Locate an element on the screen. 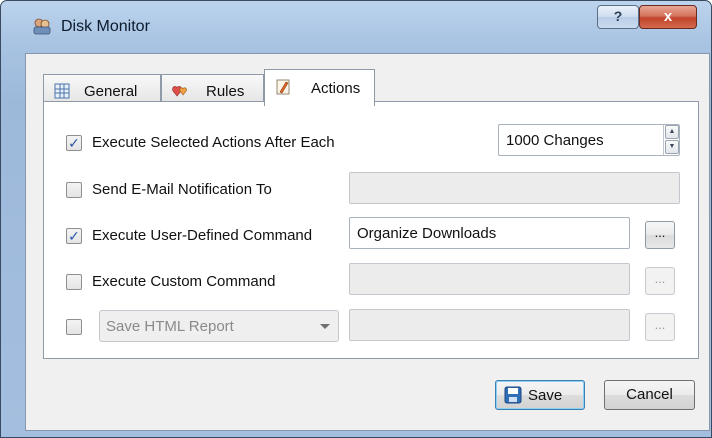  user-command-checkbox: ✓ is located at coordinates (74, 236).